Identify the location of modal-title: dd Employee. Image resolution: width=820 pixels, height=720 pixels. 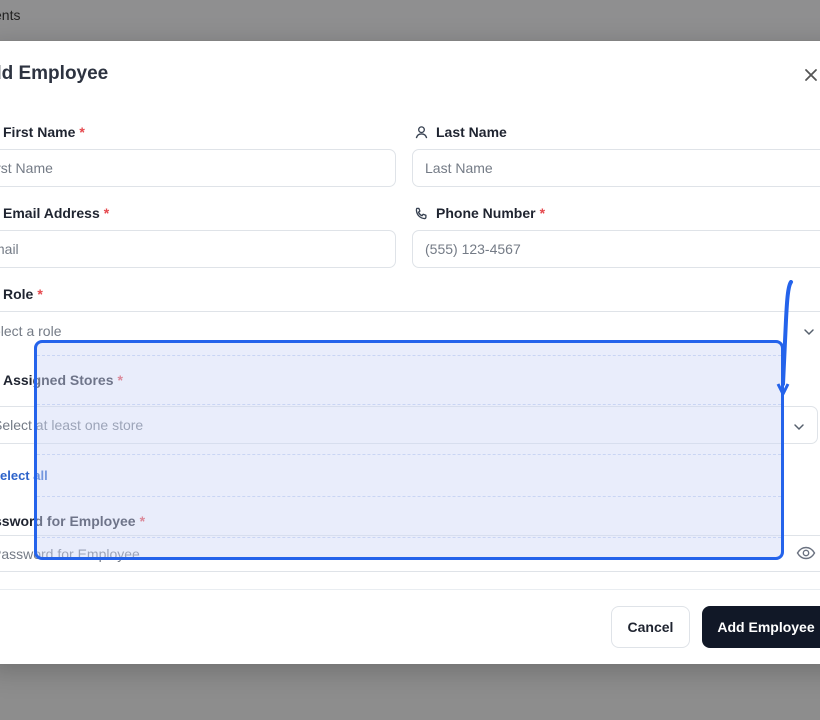
(54, 73).